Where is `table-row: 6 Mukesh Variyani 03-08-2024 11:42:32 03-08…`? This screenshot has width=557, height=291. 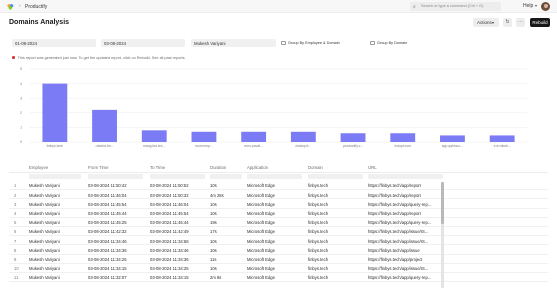
table-row: 6 Mukesh Variyani 03-08-2024 11:42:32 03-08… is located at coordinates (278, 232).